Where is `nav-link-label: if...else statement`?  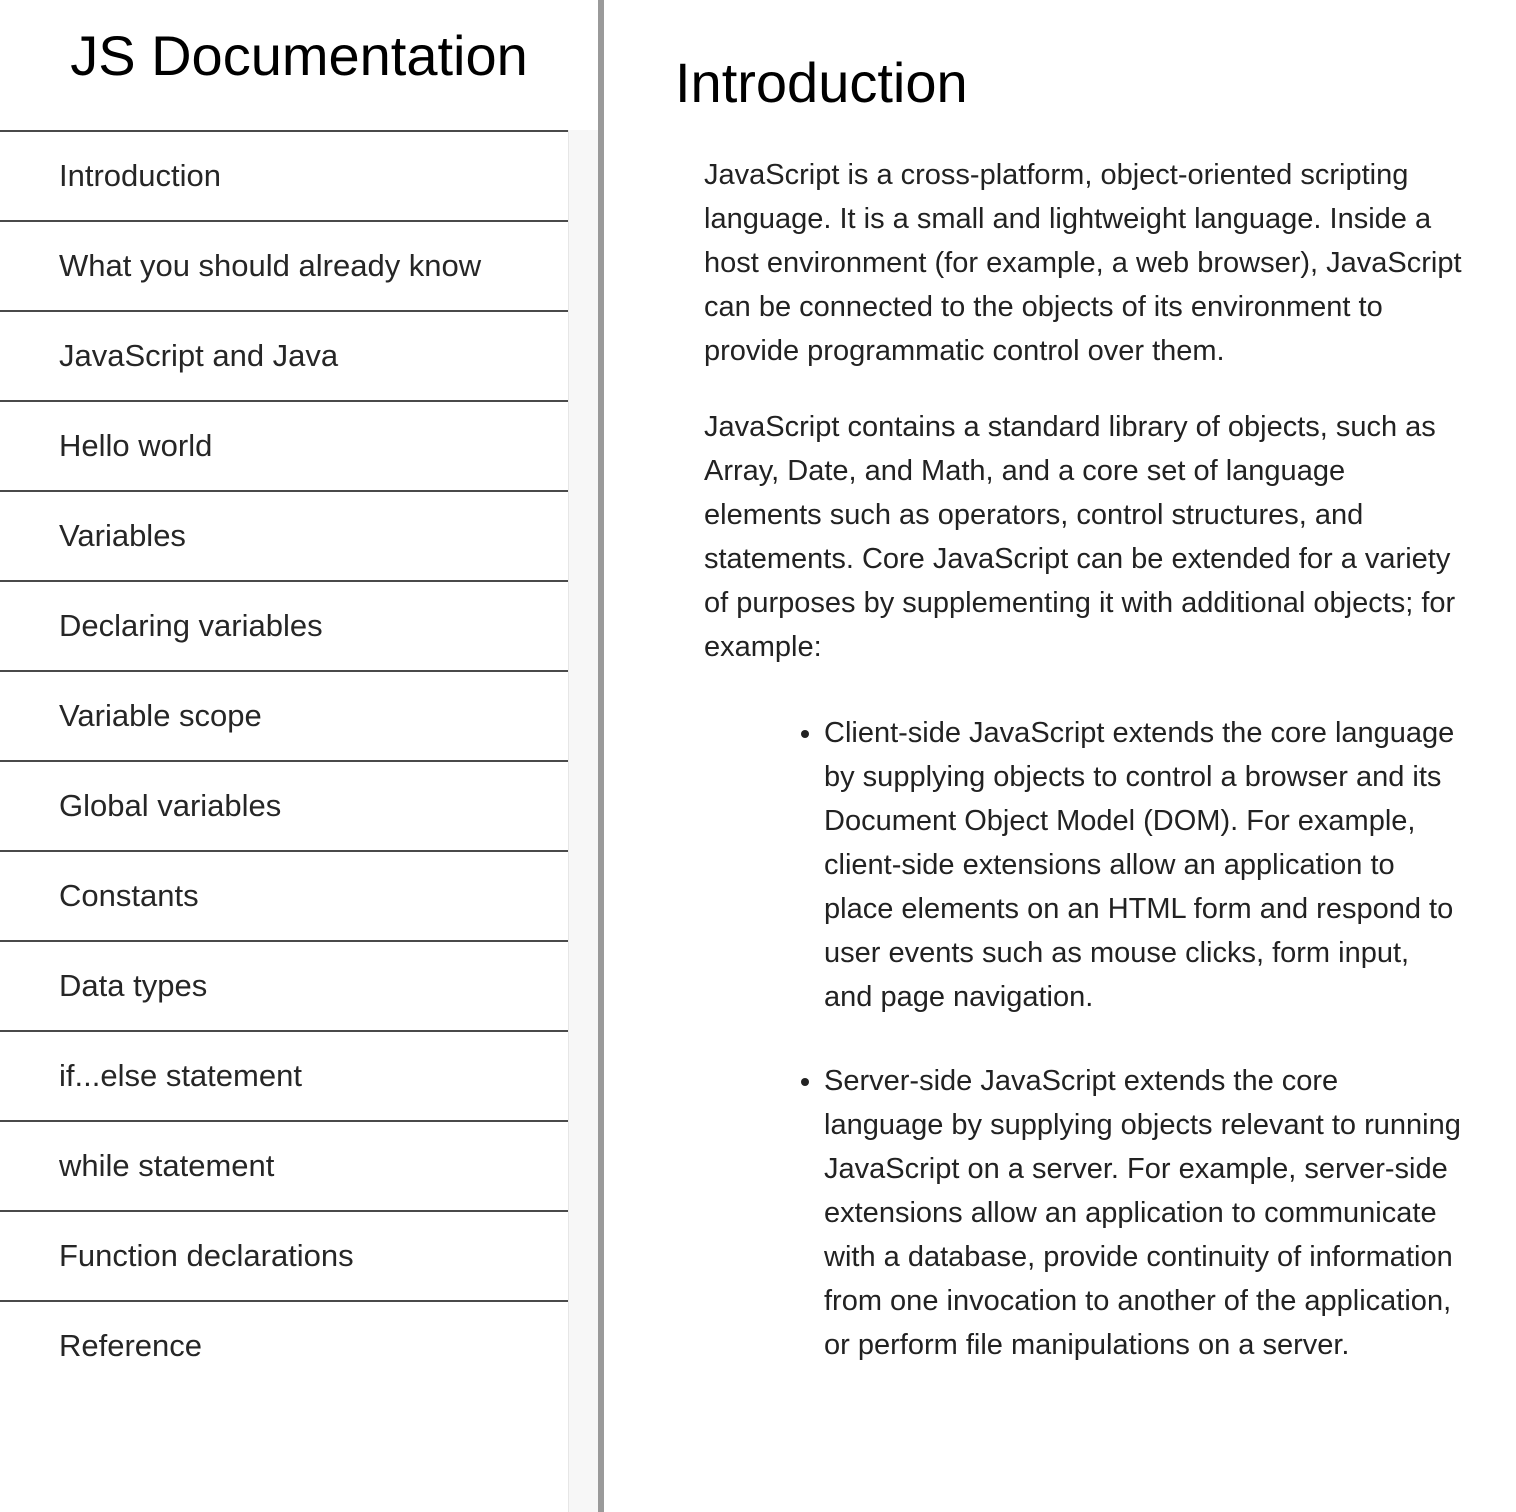
nav-link-label: if...else statement is located at coordinates (180, 1075).